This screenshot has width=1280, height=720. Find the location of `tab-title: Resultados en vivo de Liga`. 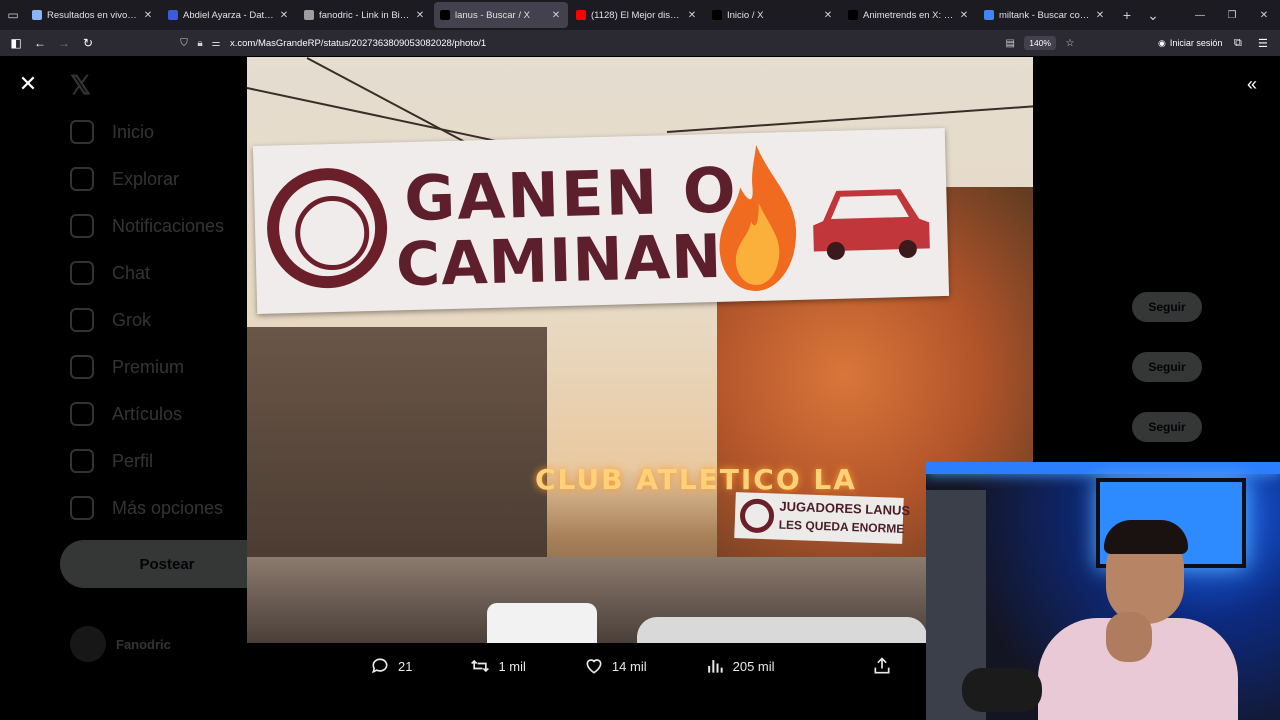

tab-title: Resultados en vivo de Liga is located at coordinates (93, 15).